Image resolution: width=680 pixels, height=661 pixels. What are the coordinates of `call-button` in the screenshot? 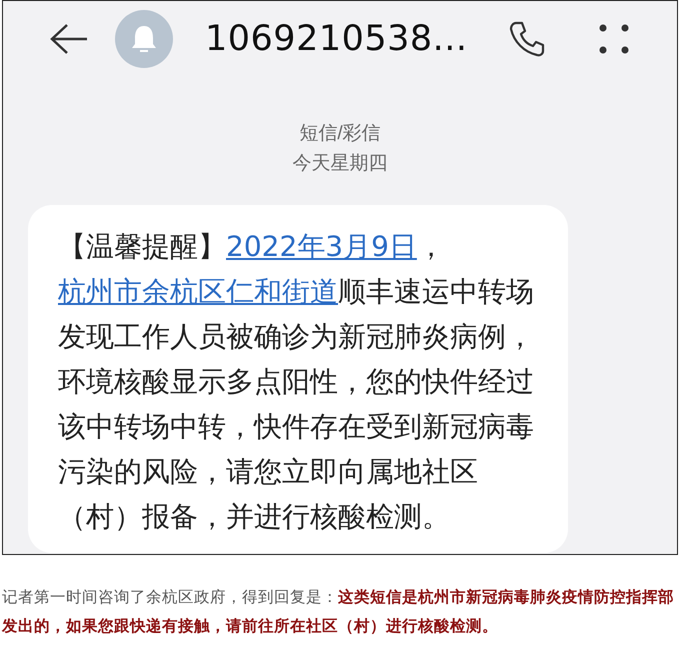 It's located at (527, 39).